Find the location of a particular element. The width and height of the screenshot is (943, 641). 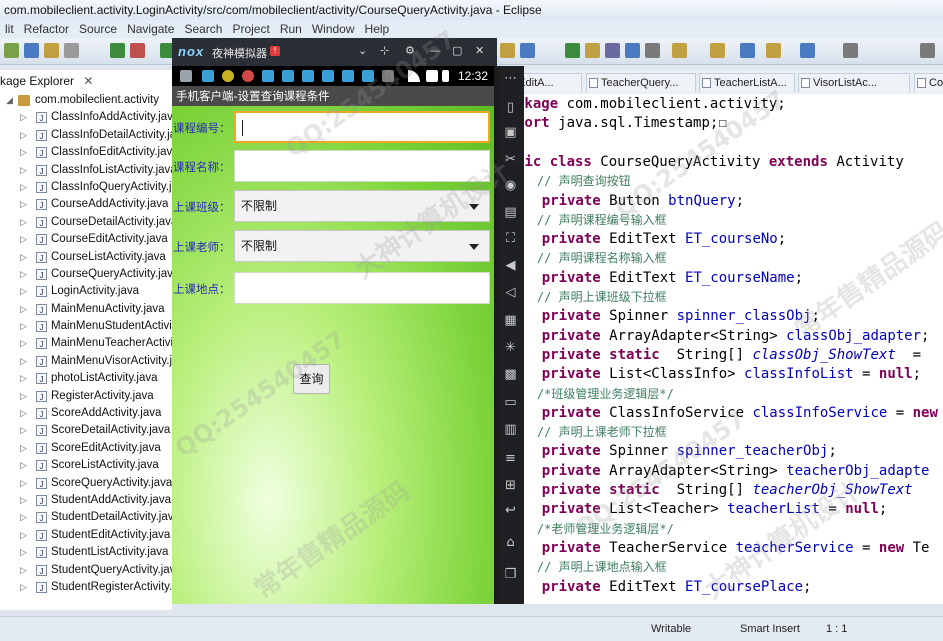

course-no-input is located at coordinates (362, 127).